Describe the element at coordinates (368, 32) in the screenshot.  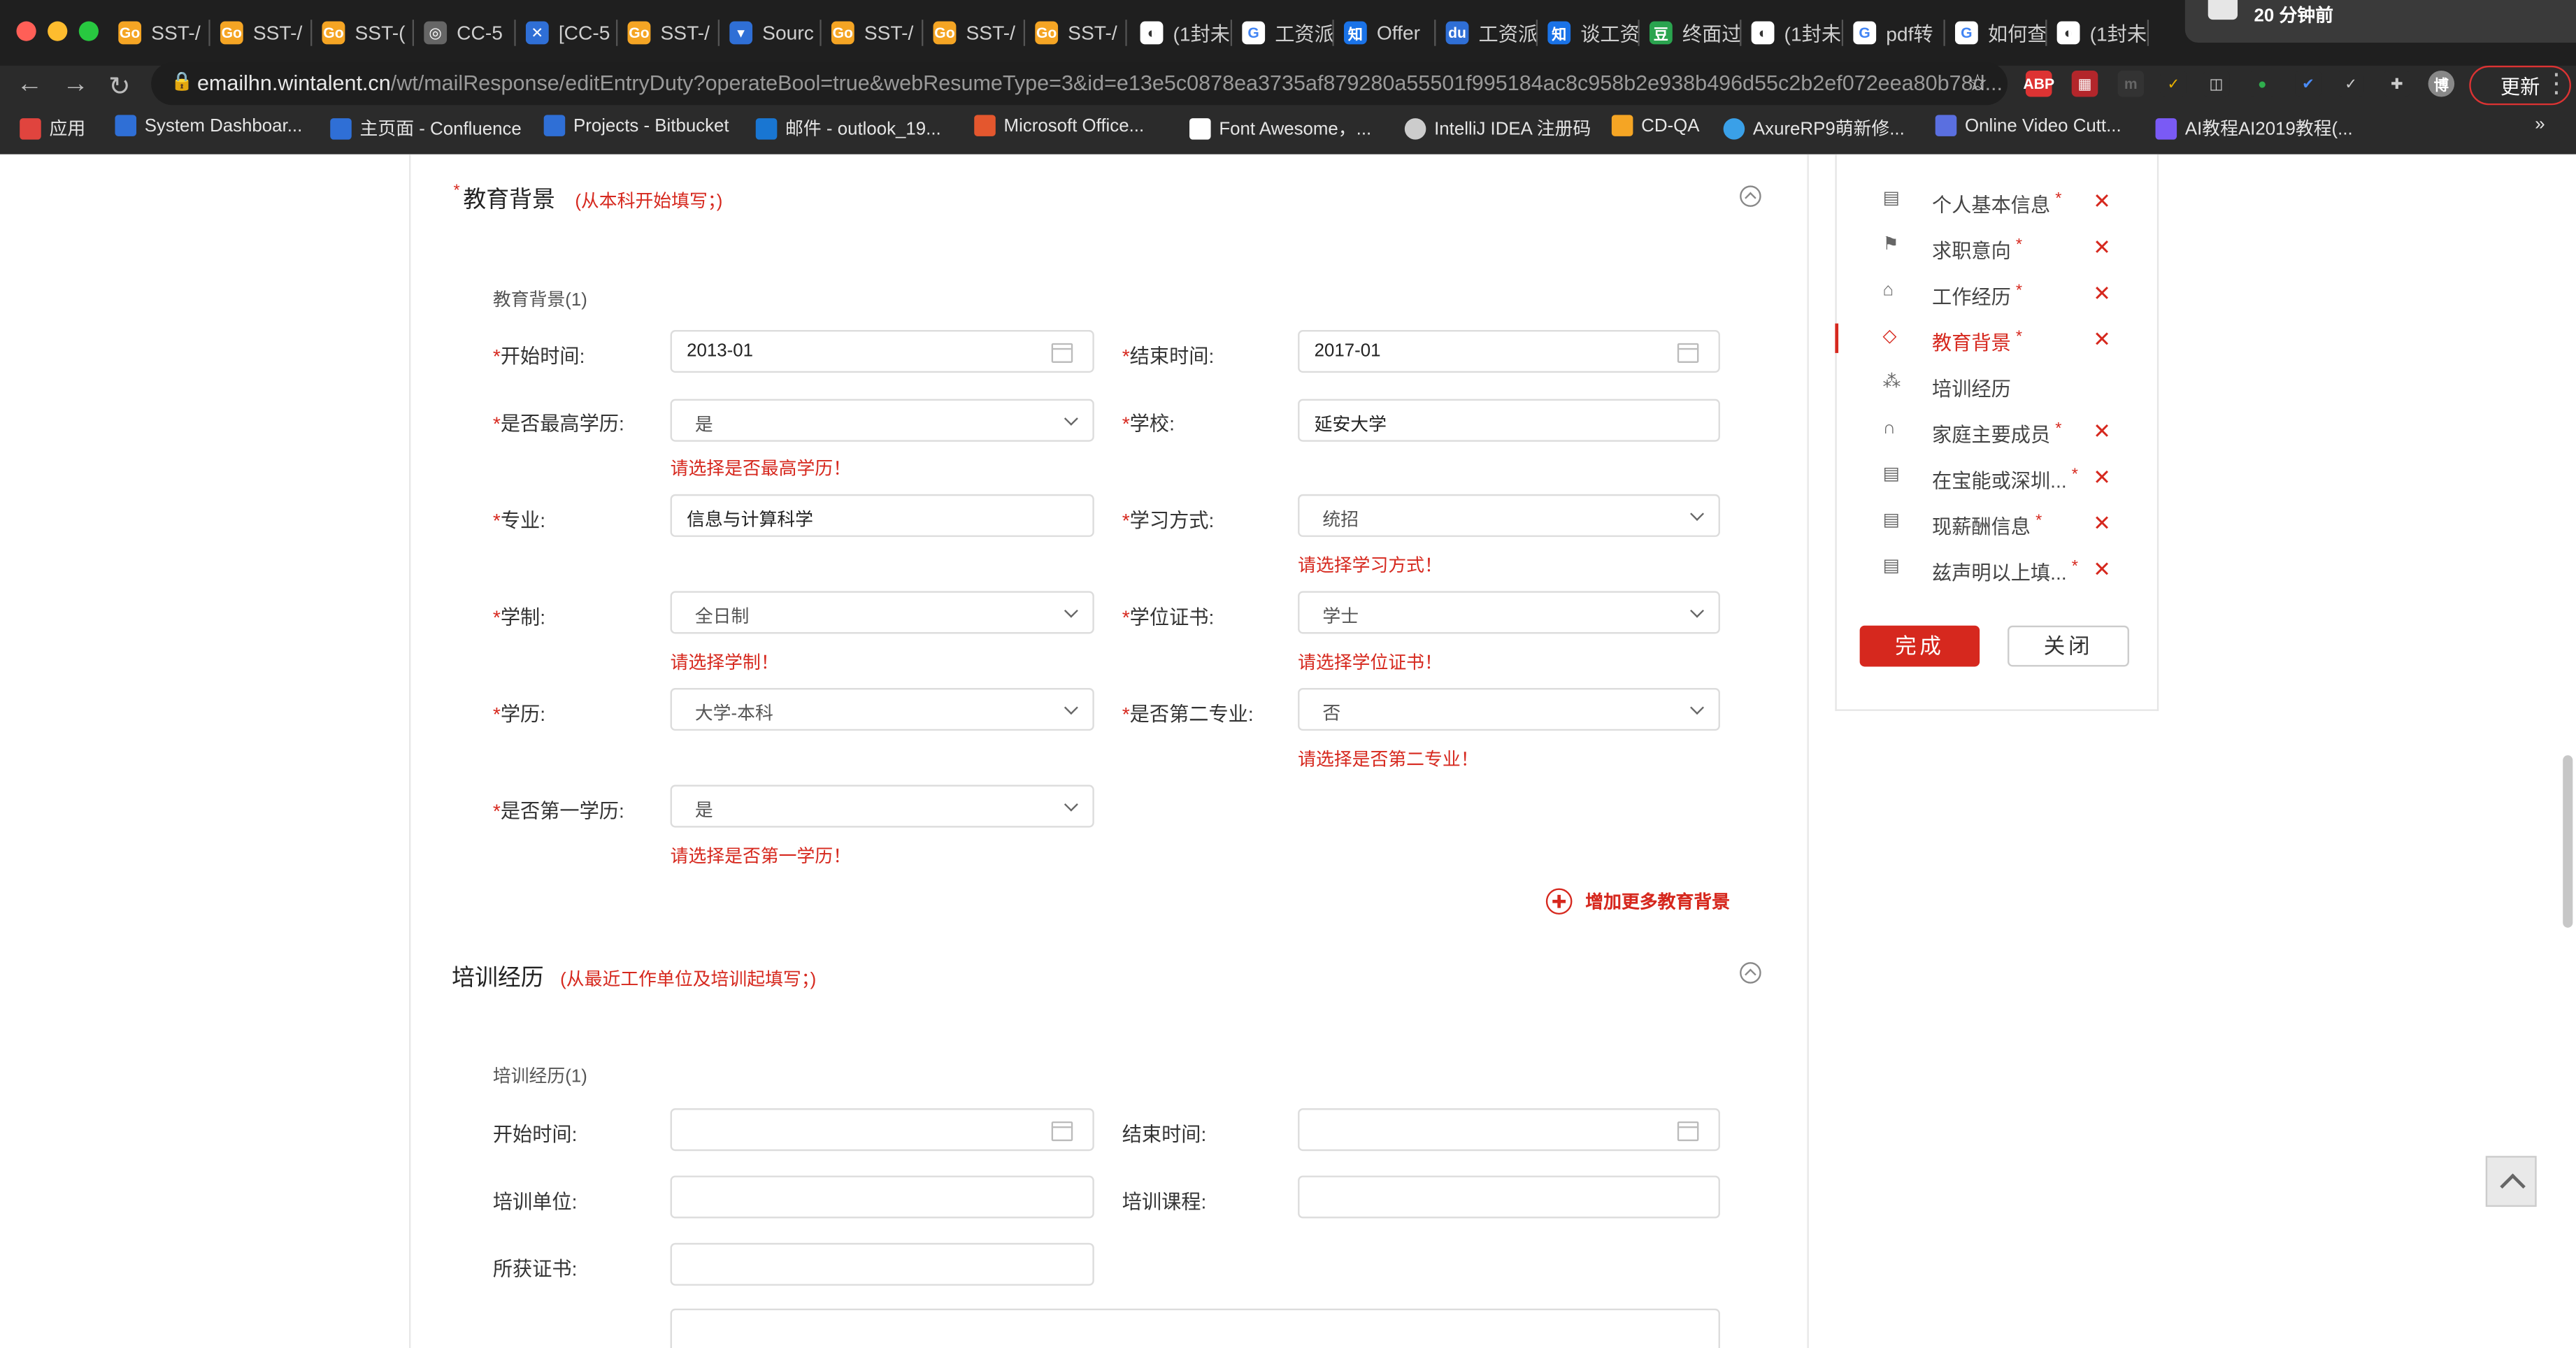
I see `browser-tab: Go SST-(` at that location.